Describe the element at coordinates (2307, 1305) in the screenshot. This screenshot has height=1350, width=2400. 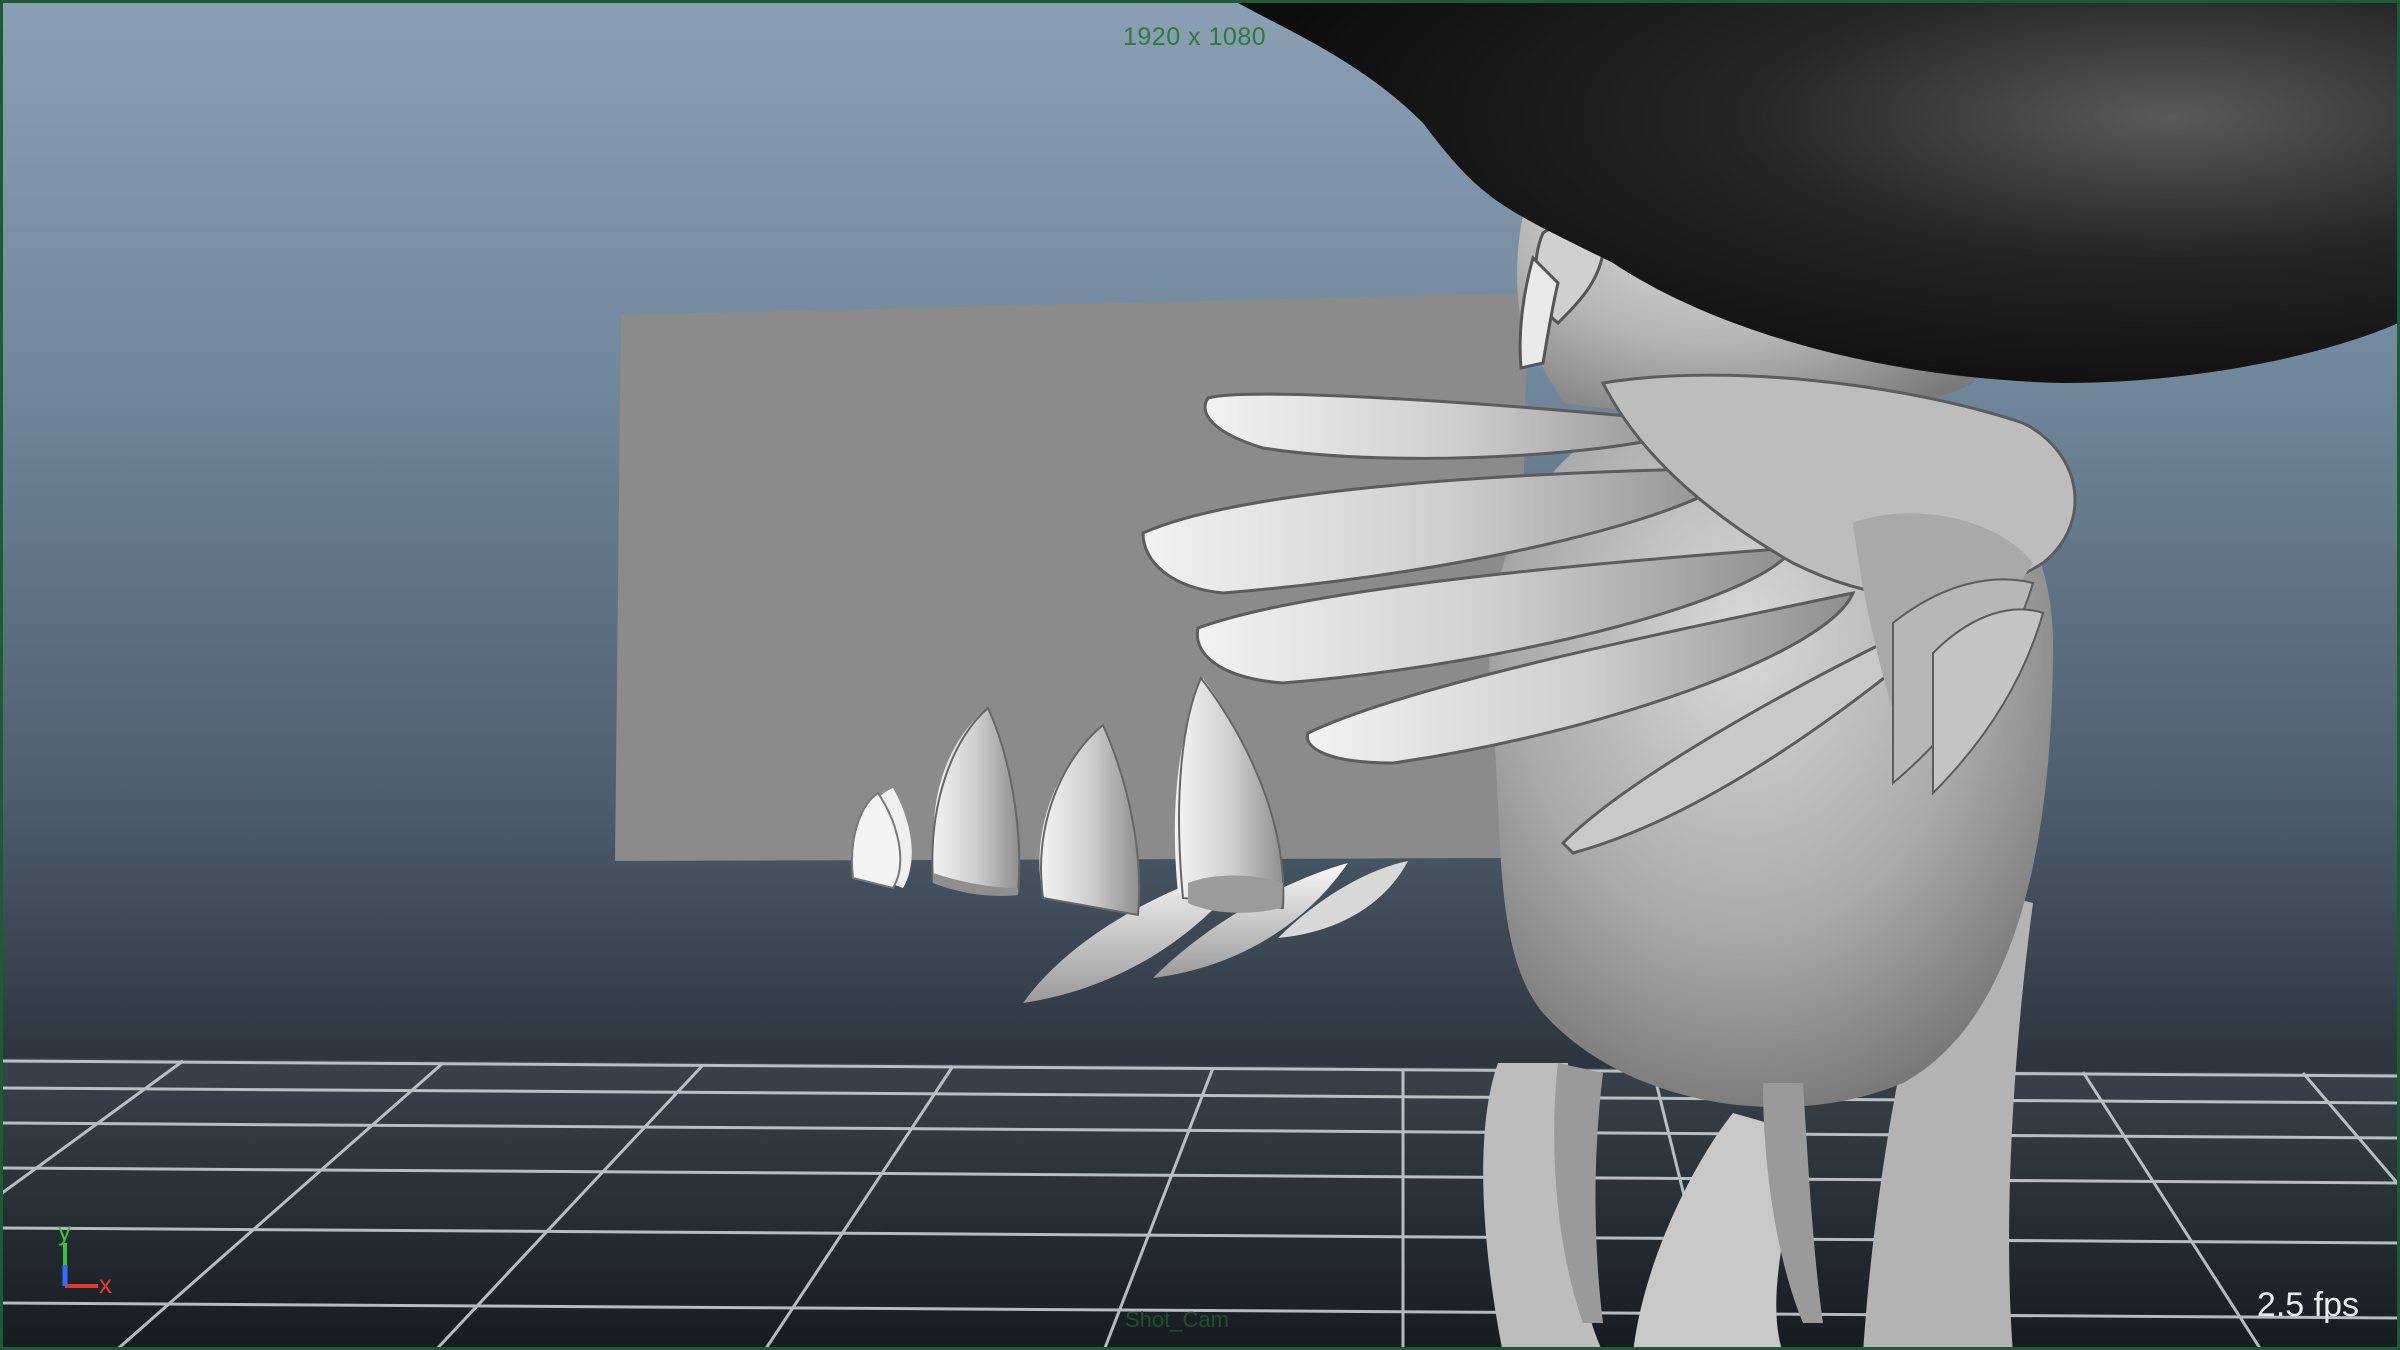
I see `fps-readout: 2.5 fps` at that location.